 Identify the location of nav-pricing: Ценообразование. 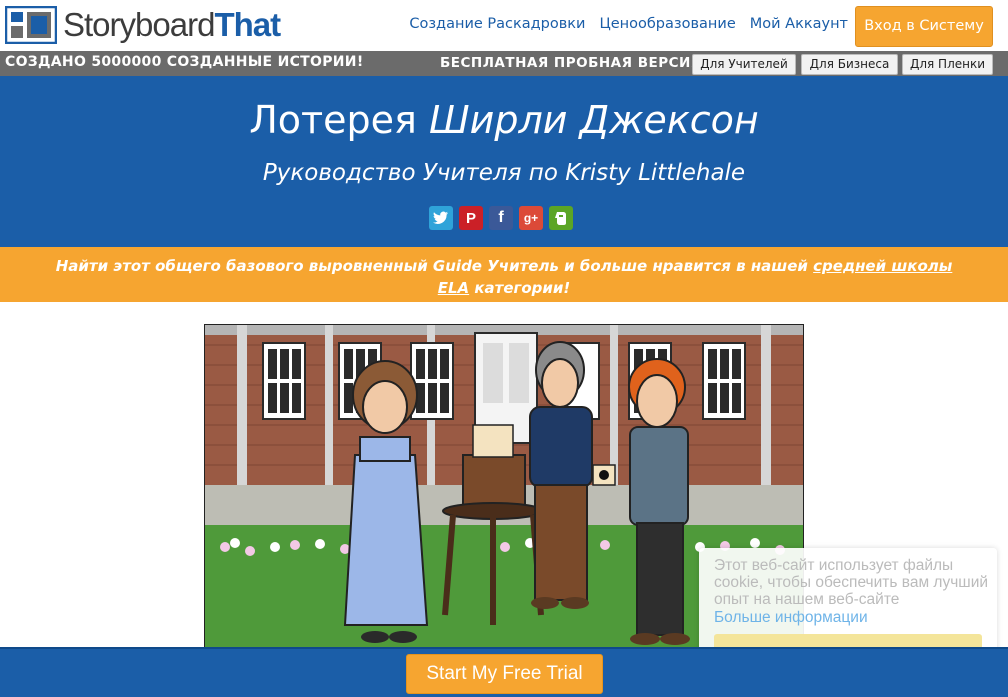
(667, 24).